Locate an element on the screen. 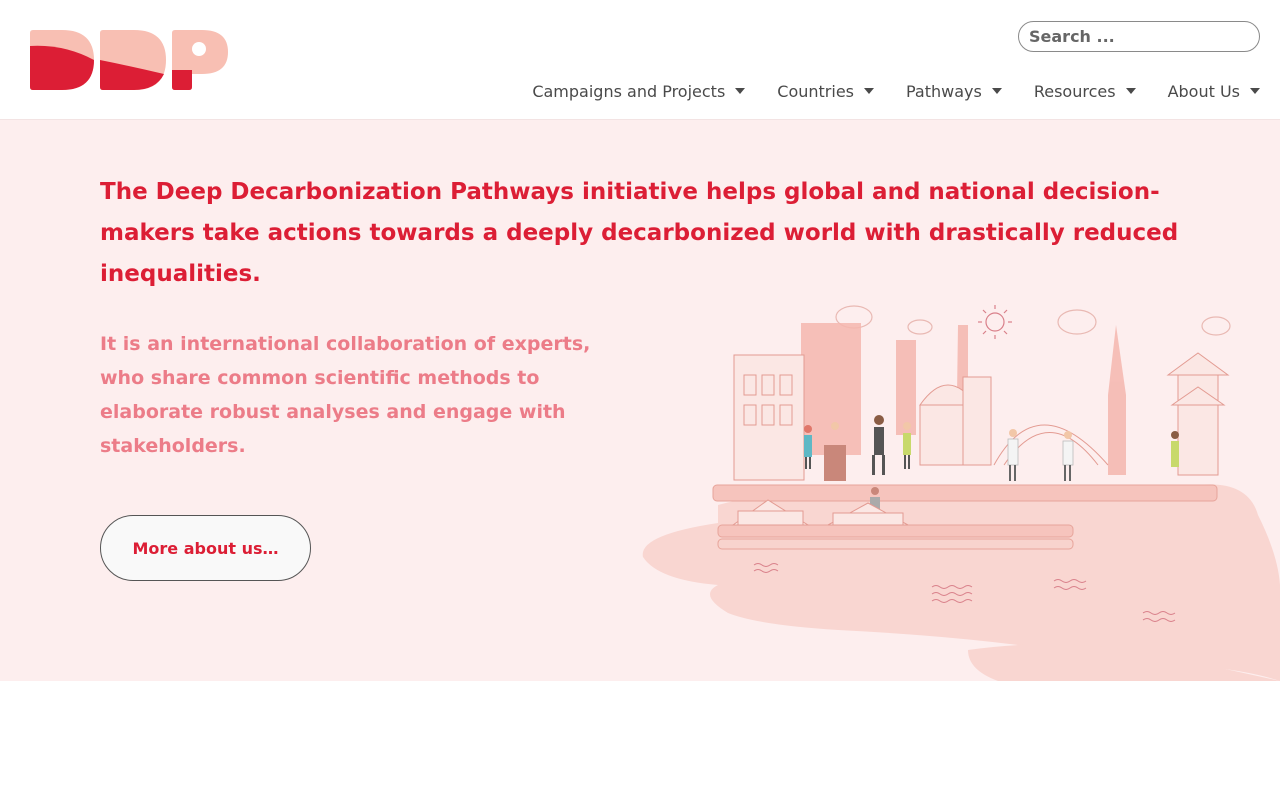 The image size is (1280, 800). nav-item-campaigns-and-projects: Campaigns and Projects is located at coordinates (639, 91).